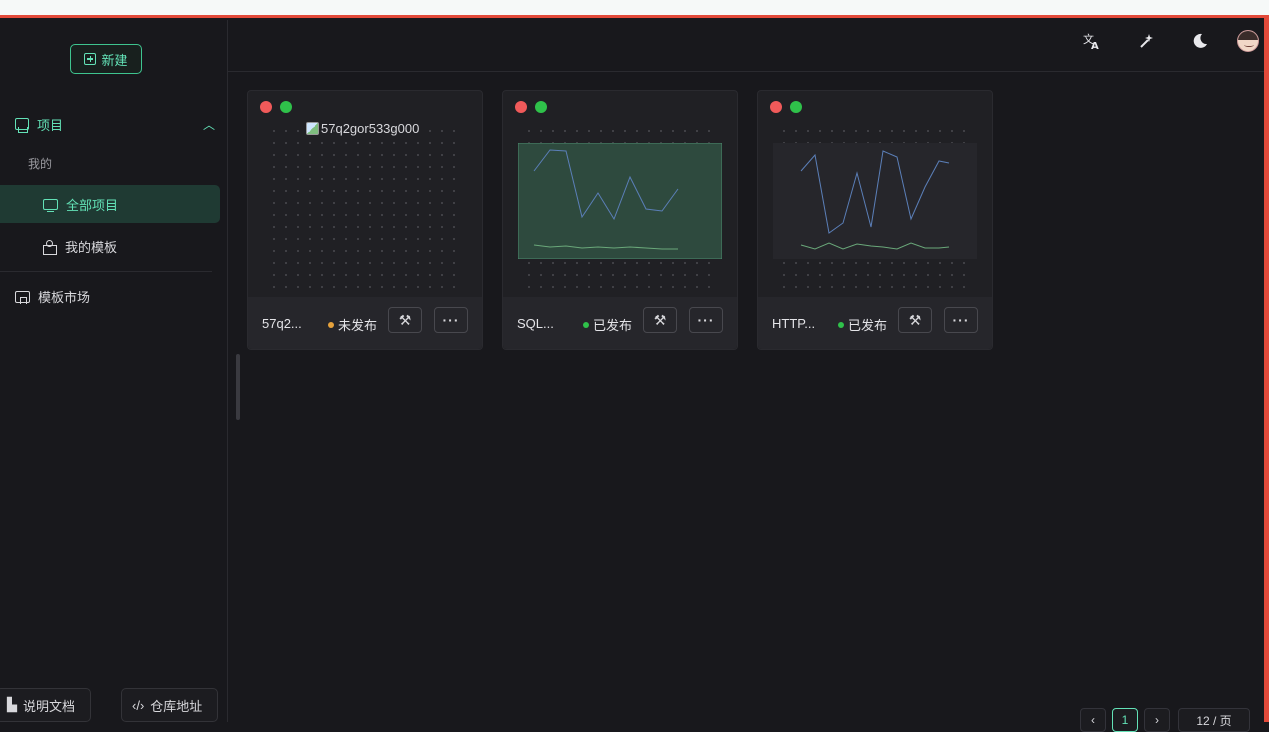  I want to click on broken-image-alt: 57q2gor533g000, so click(362, 128).